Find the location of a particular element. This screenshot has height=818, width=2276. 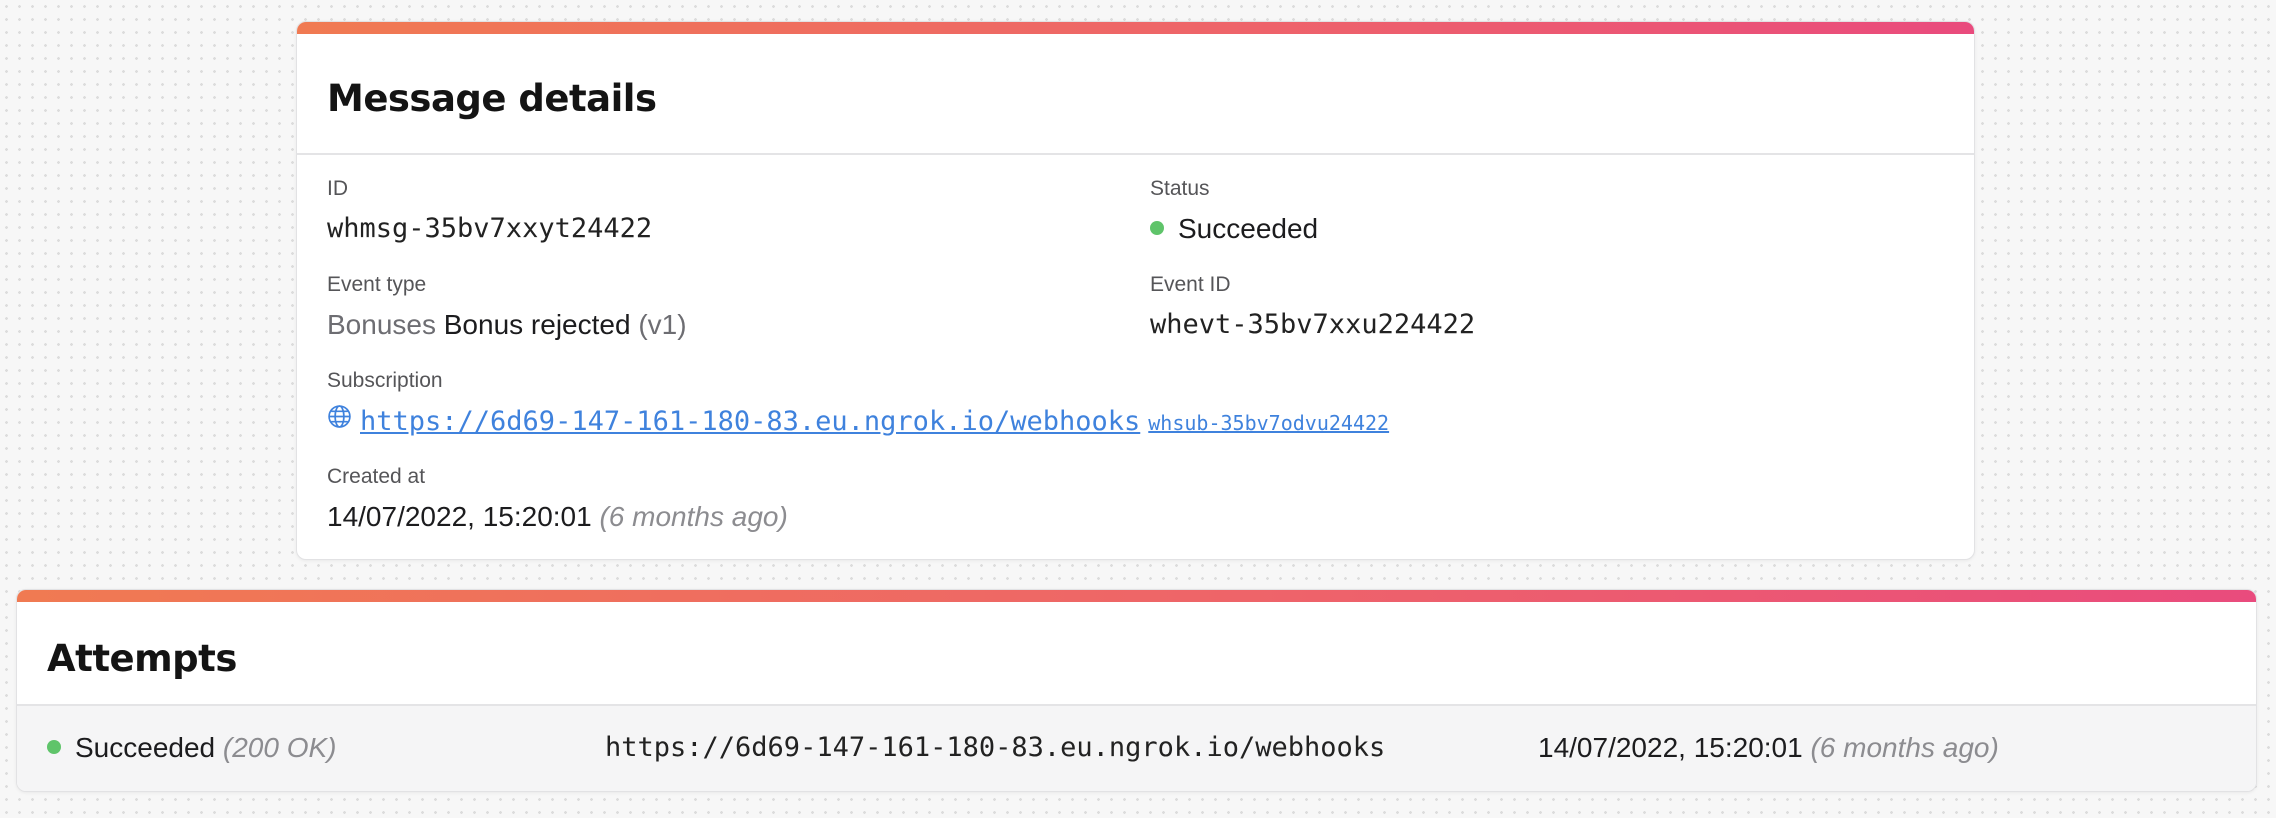

event-type-value: Bonuses Bonus rejected (v1) is located at coordinates (507, 325).